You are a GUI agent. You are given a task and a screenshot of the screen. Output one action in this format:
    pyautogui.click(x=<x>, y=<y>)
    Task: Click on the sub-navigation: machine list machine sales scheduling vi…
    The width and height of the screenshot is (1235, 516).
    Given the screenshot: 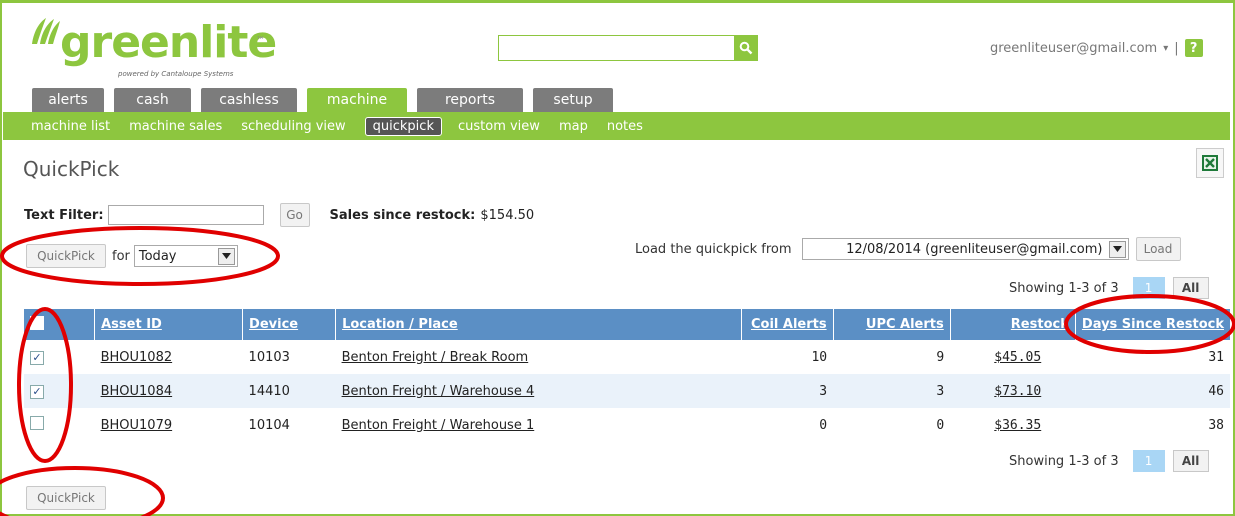 What is the action you would take?
    pyautogui.click(x=616, y=126)
    